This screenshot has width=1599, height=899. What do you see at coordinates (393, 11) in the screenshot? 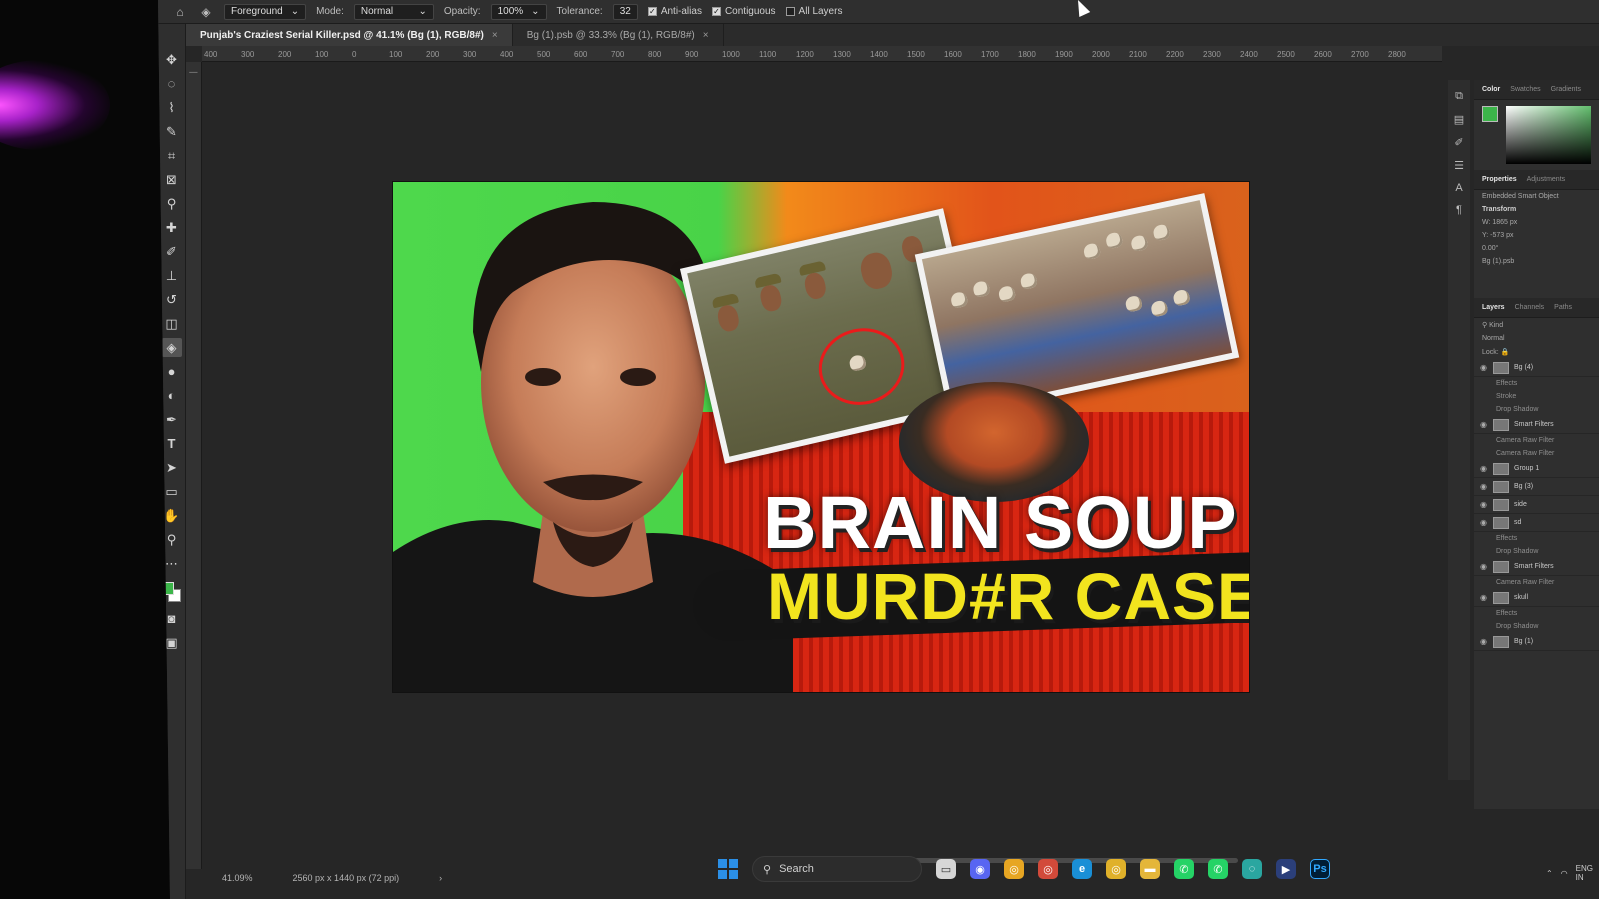
I see `mode-select: Normal ⌄` at bounding box center [393, 11].